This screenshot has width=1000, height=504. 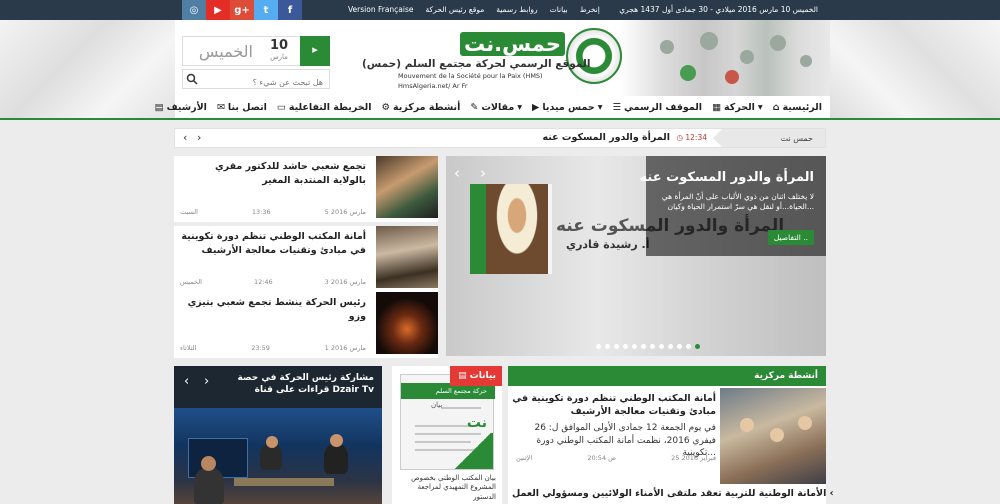 What do you see at coordinates (279, 57) in the screenshot?
I see `date-month: مارس` at bounding box center [279, 57].